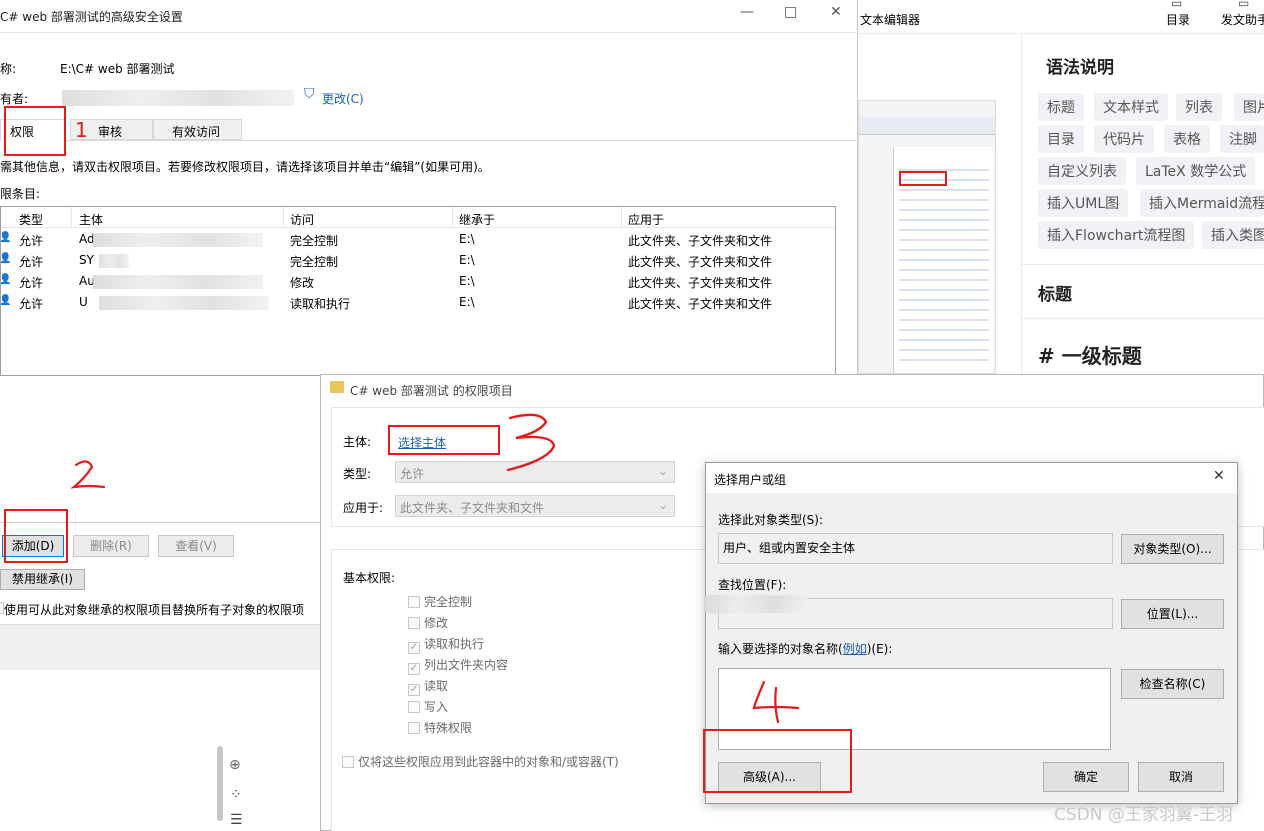 This screenshot has width=1264, height=831. What do you see at coordinates (477, 219) in the screenshot?
I see `col-inherited: 继承于` at bounding box center [477, 219].